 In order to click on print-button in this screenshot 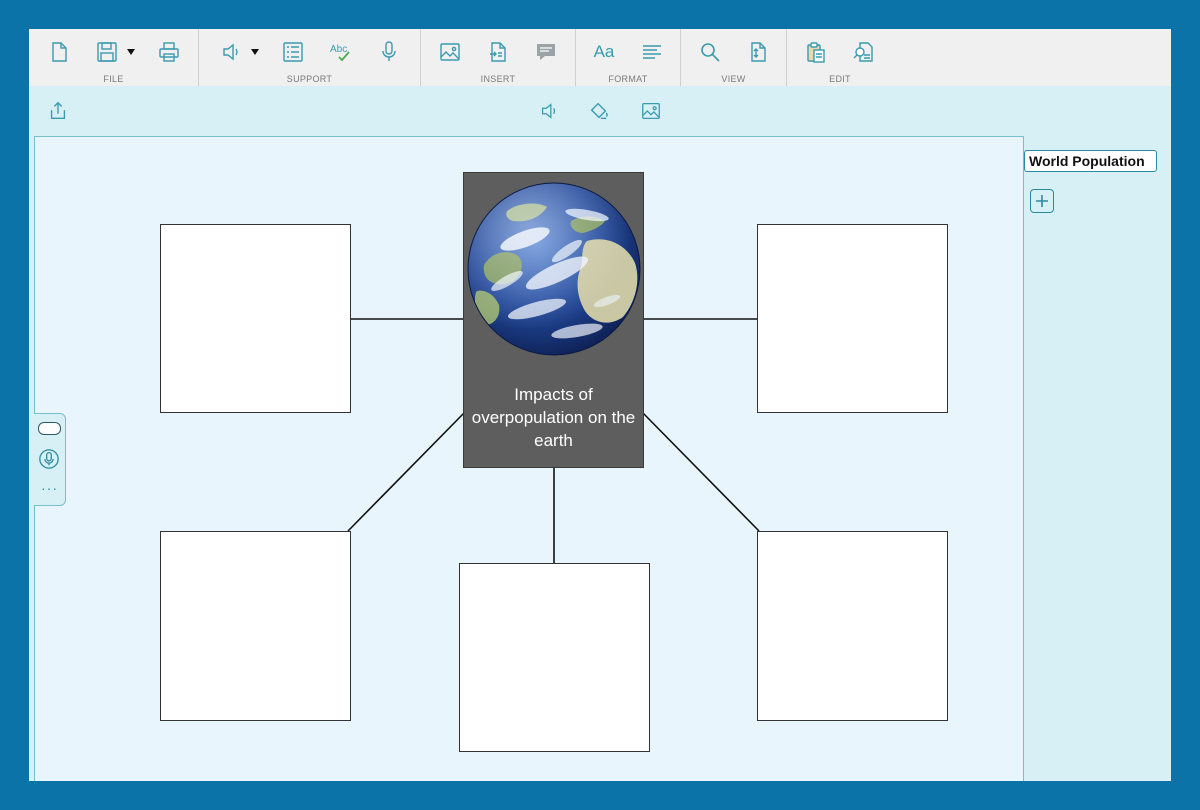, I will do `click(169, 52)`.